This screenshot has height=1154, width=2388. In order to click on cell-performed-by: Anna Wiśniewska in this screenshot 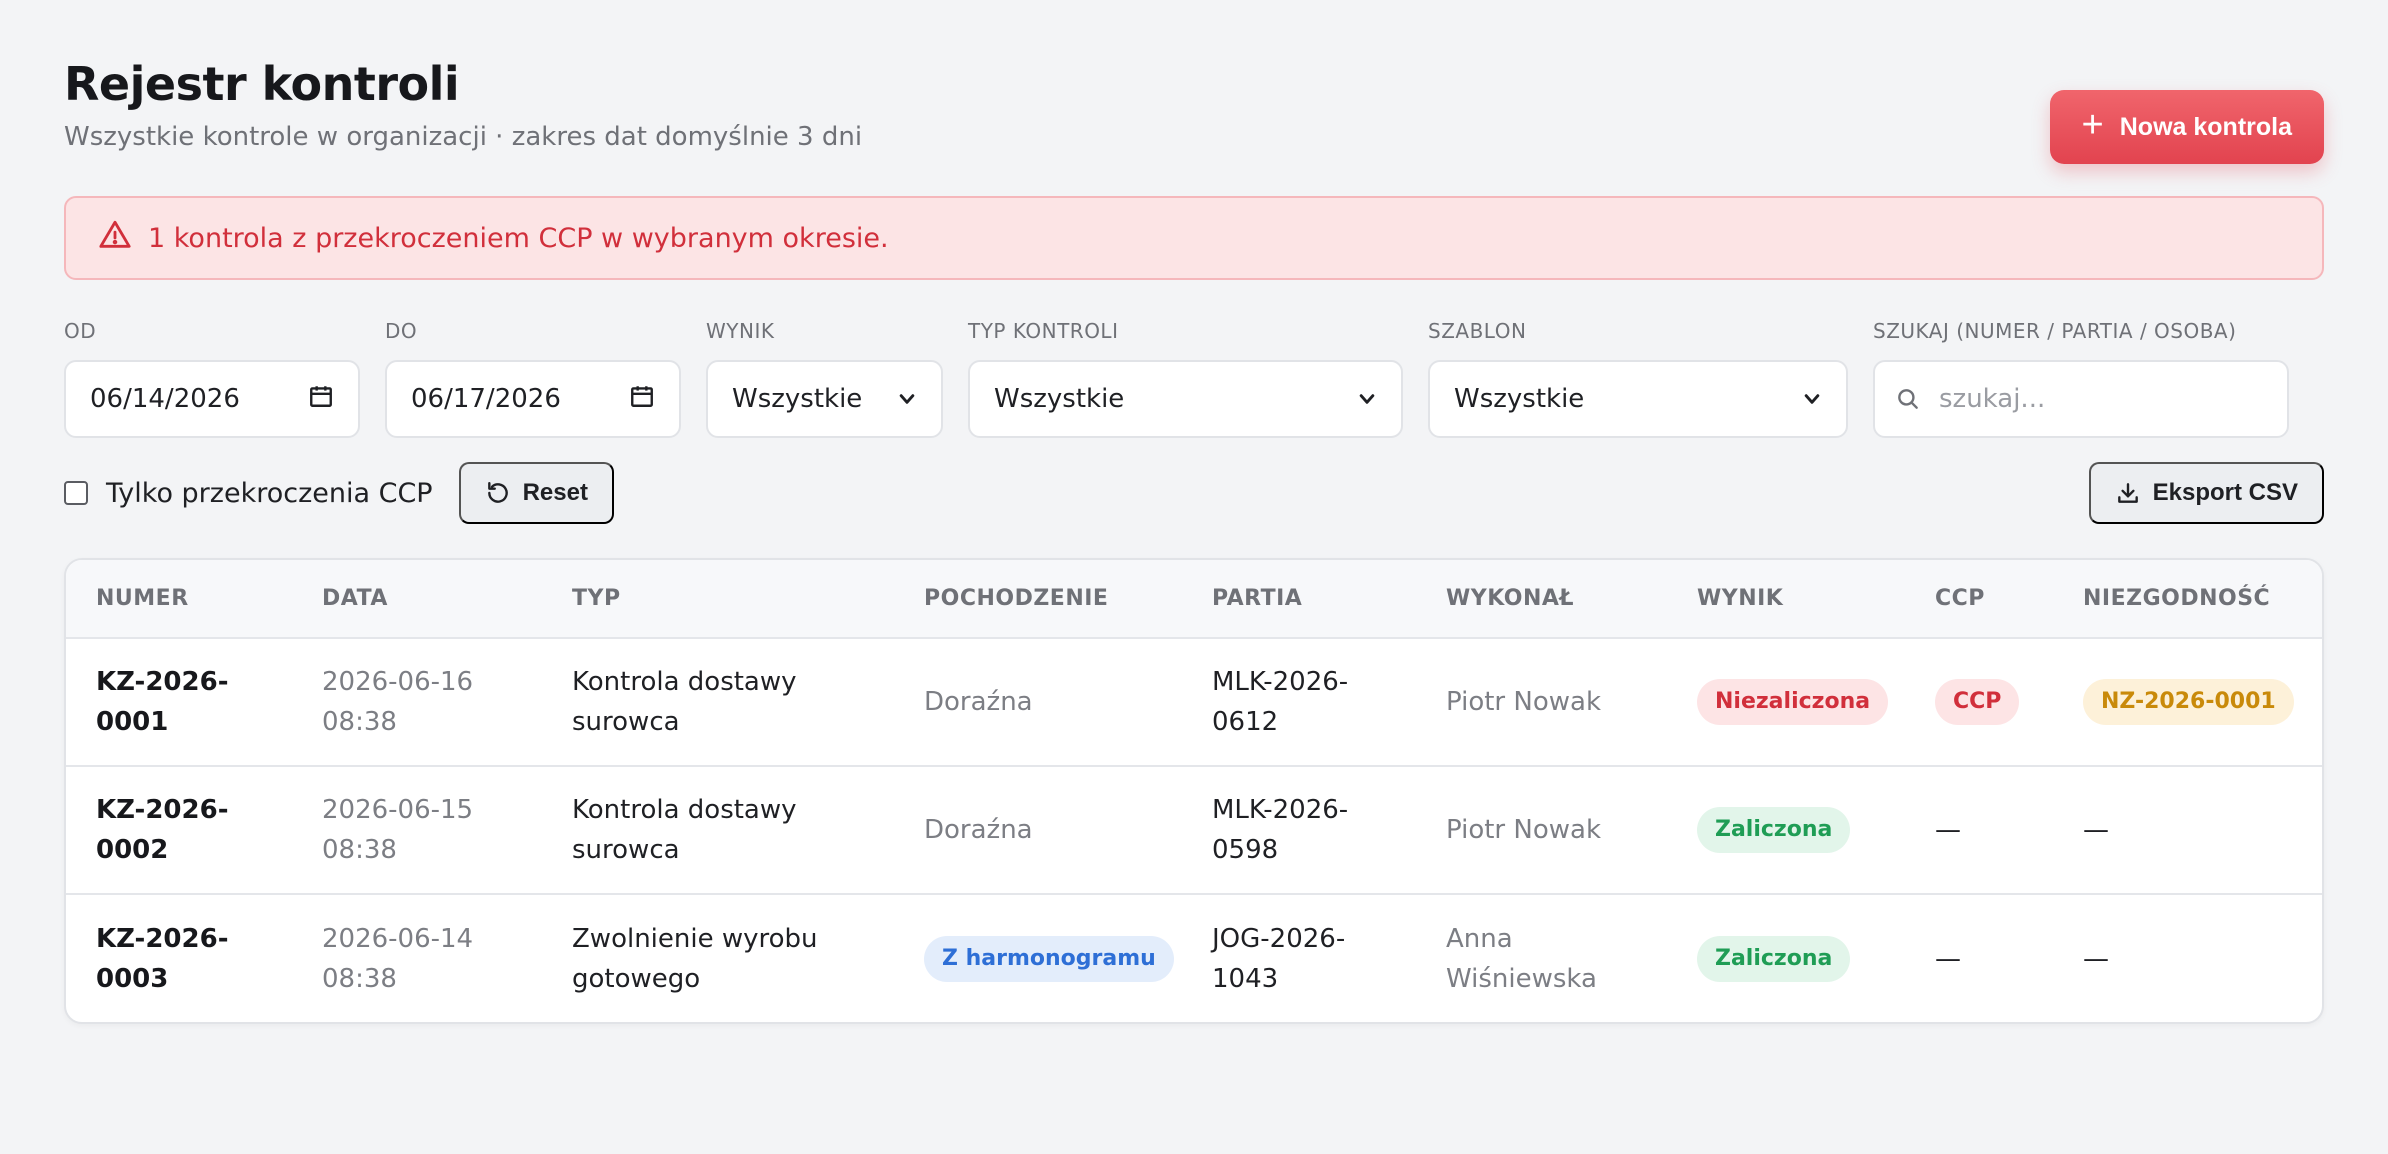, I will do `click(1541, 958)`.